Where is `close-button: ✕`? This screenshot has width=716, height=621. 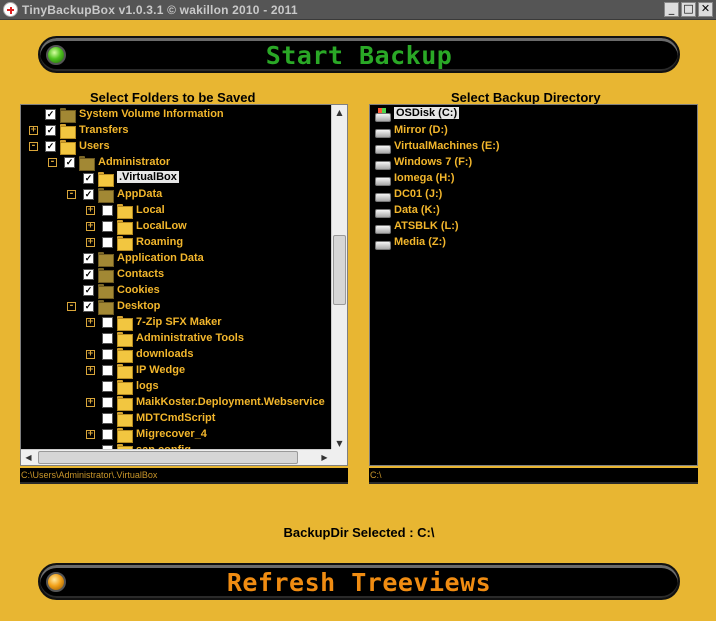
close-button: ✕ is located at coordinates (705, 9).